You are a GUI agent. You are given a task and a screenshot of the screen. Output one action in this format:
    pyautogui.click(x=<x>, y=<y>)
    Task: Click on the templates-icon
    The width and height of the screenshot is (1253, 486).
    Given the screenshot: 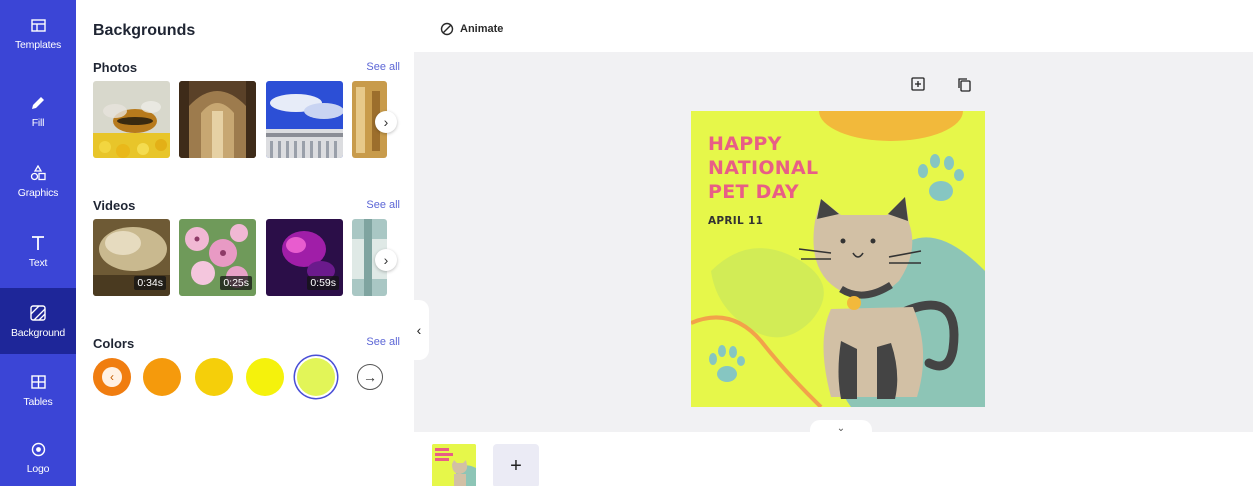 What is the action you would take?
    pyautogui.click(x=38, y=25)
    